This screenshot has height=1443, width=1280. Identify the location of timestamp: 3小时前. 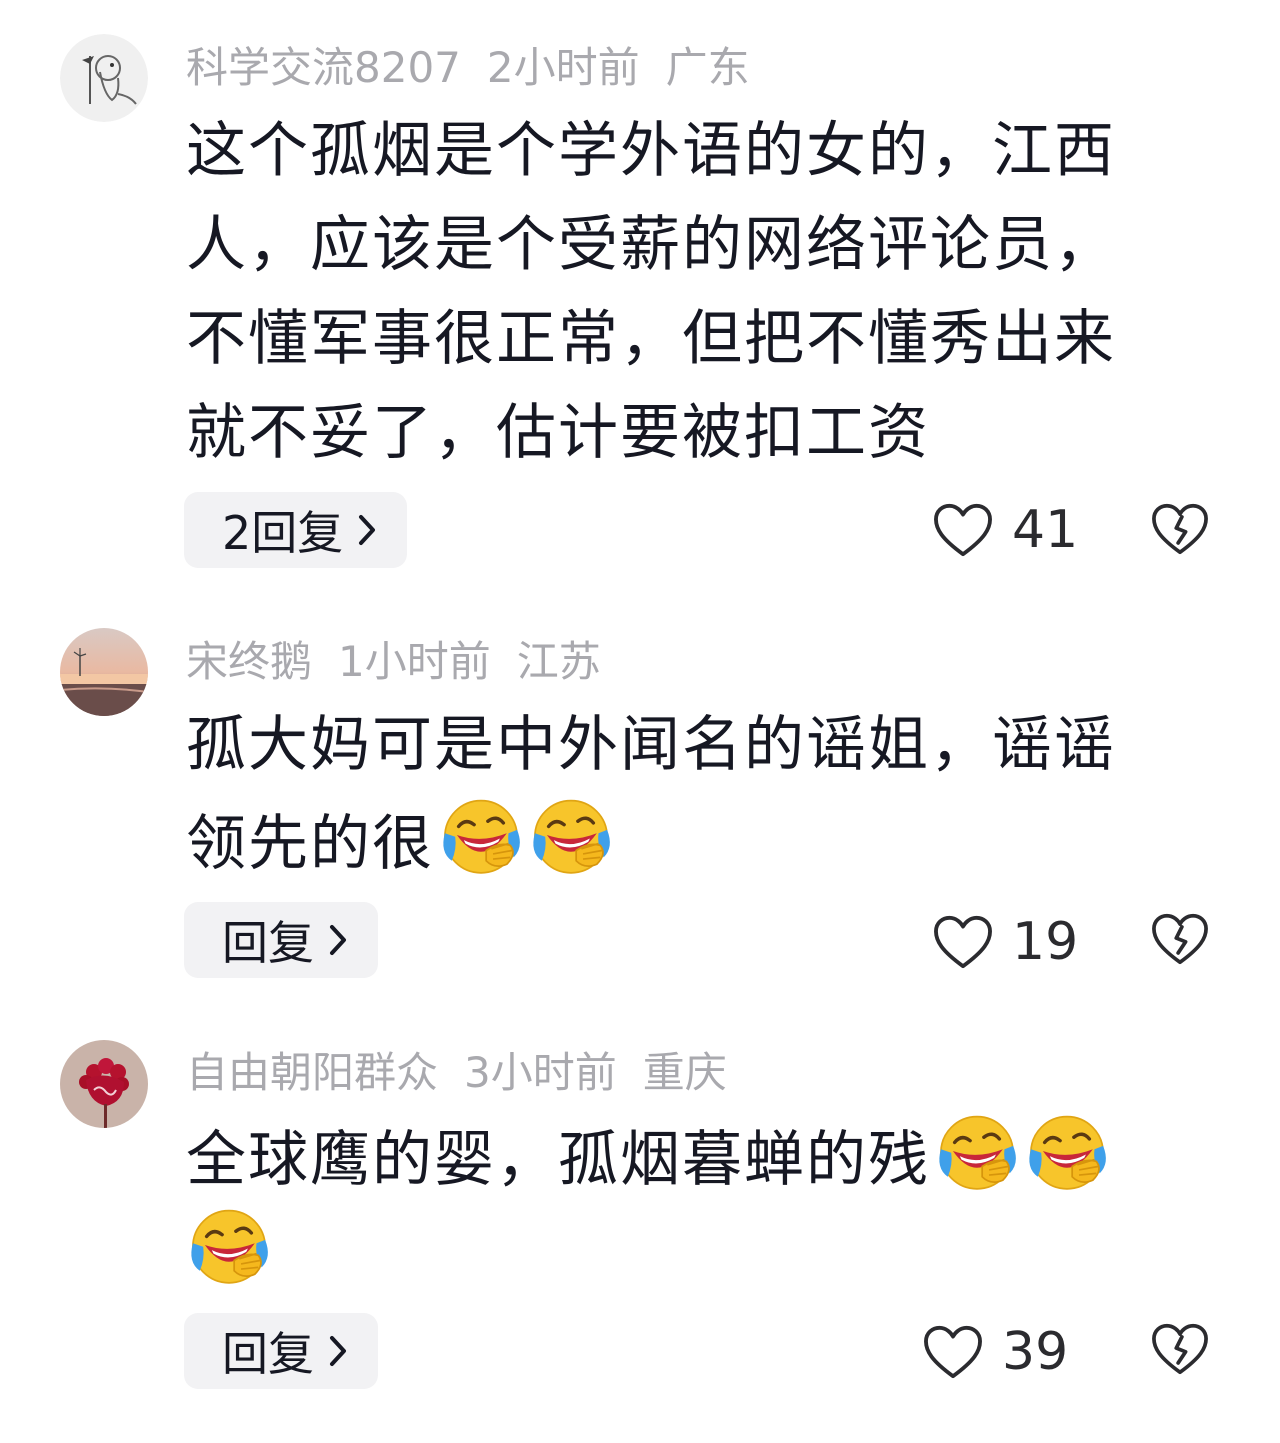
(540, 1072).